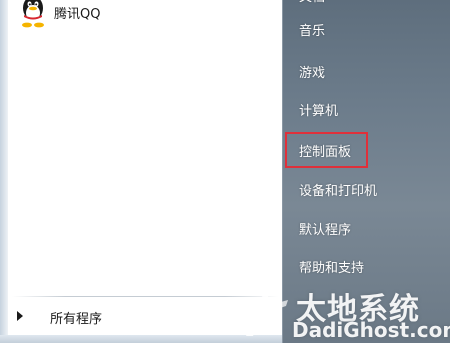  I want to click on pinned-program-qq: 腾讯QQ, so click(145, 14).